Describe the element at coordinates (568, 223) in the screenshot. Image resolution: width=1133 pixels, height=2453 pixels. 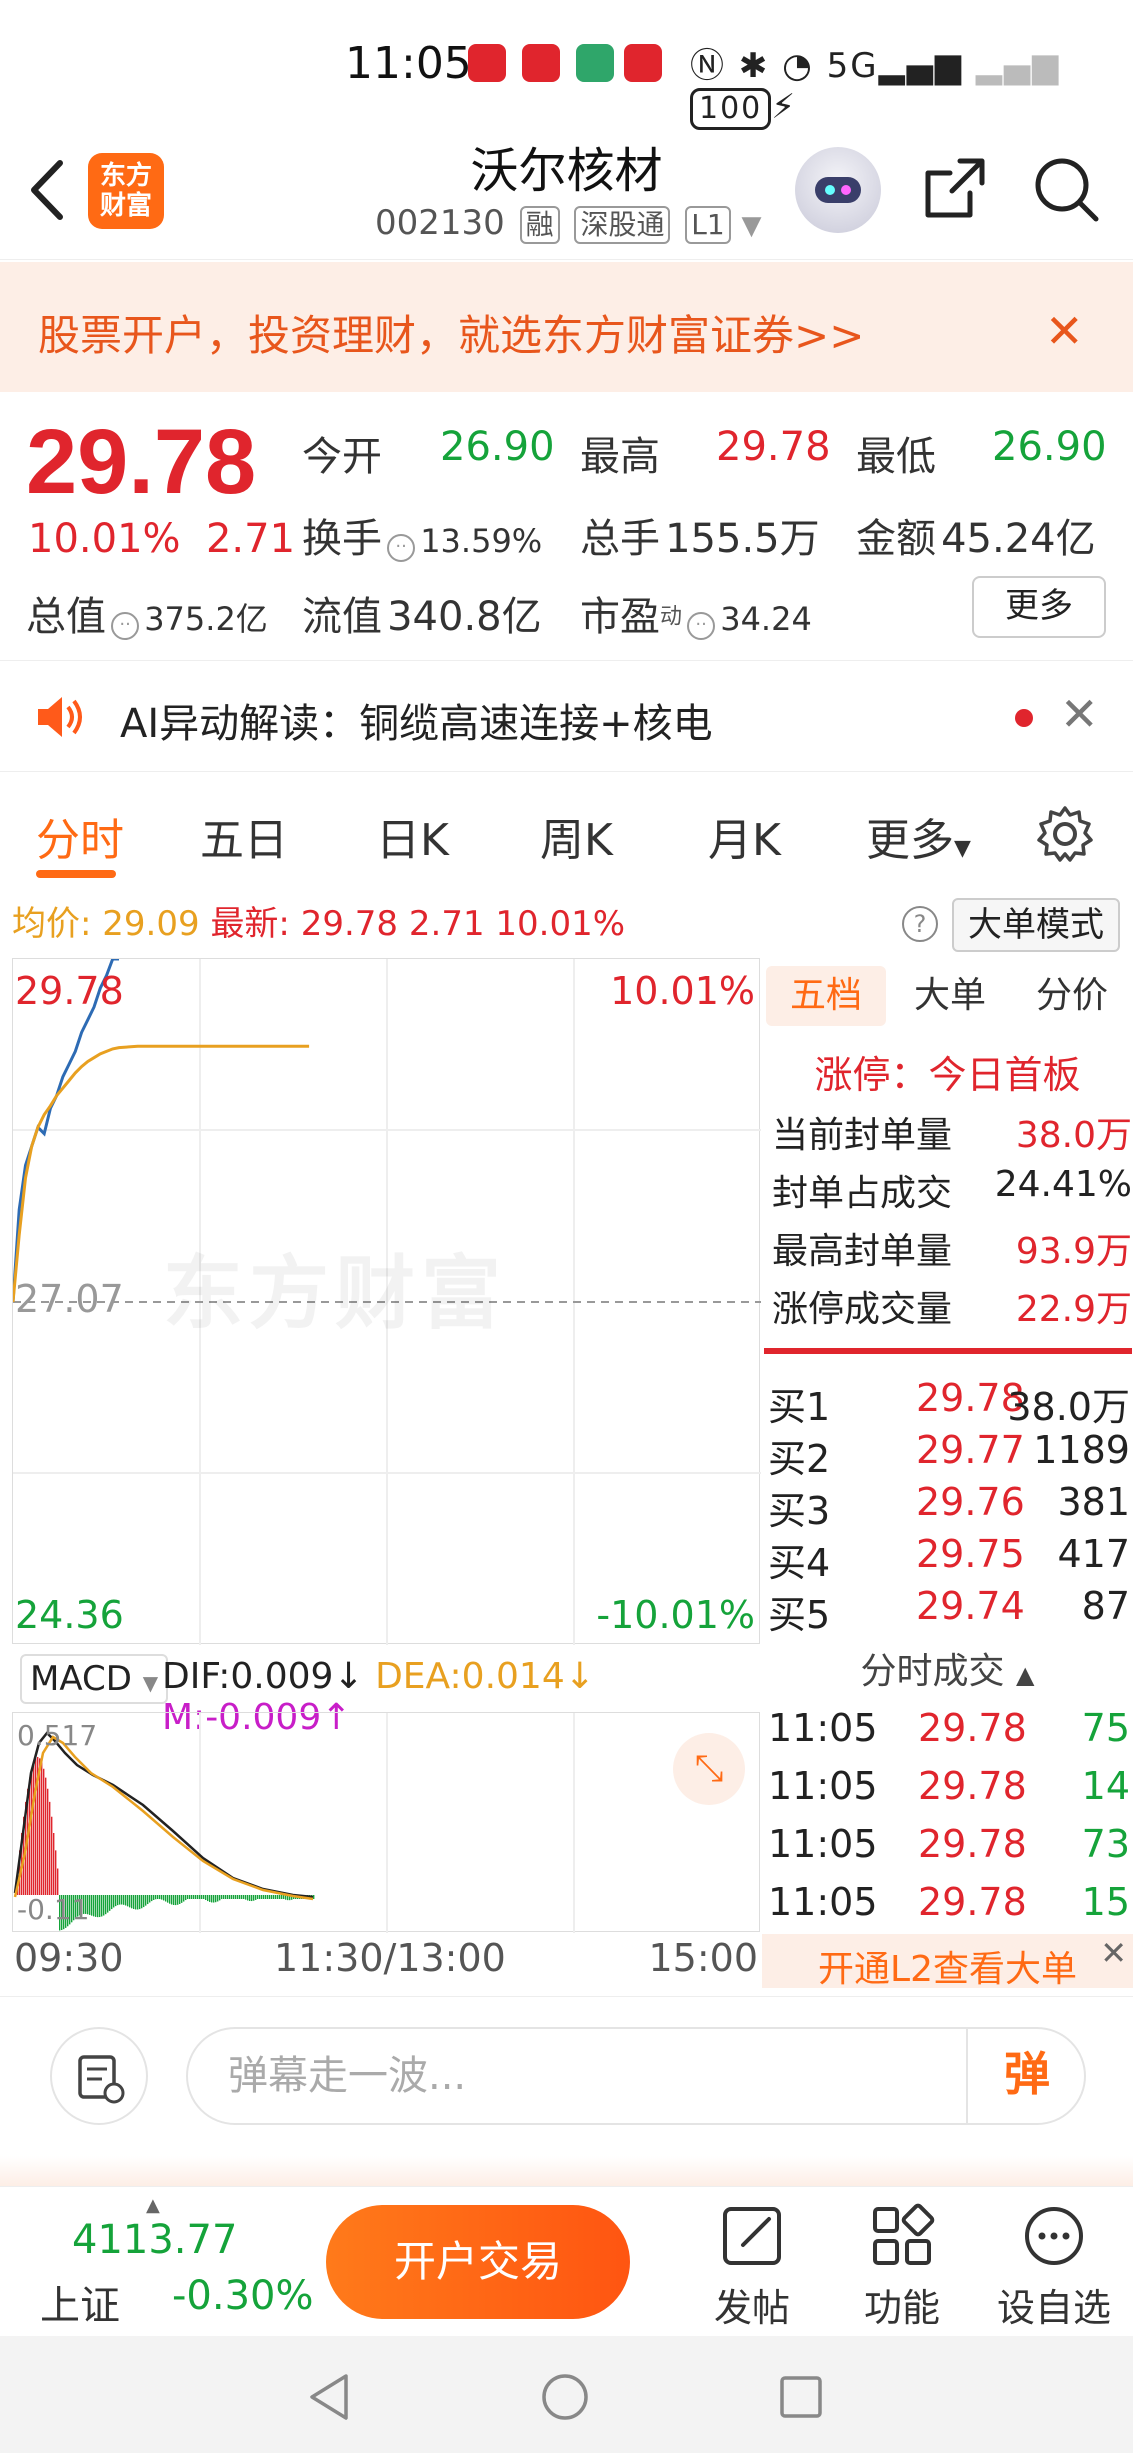
I see `stock-code-line: 002130 融 深股通 L1 ▼` at that location.